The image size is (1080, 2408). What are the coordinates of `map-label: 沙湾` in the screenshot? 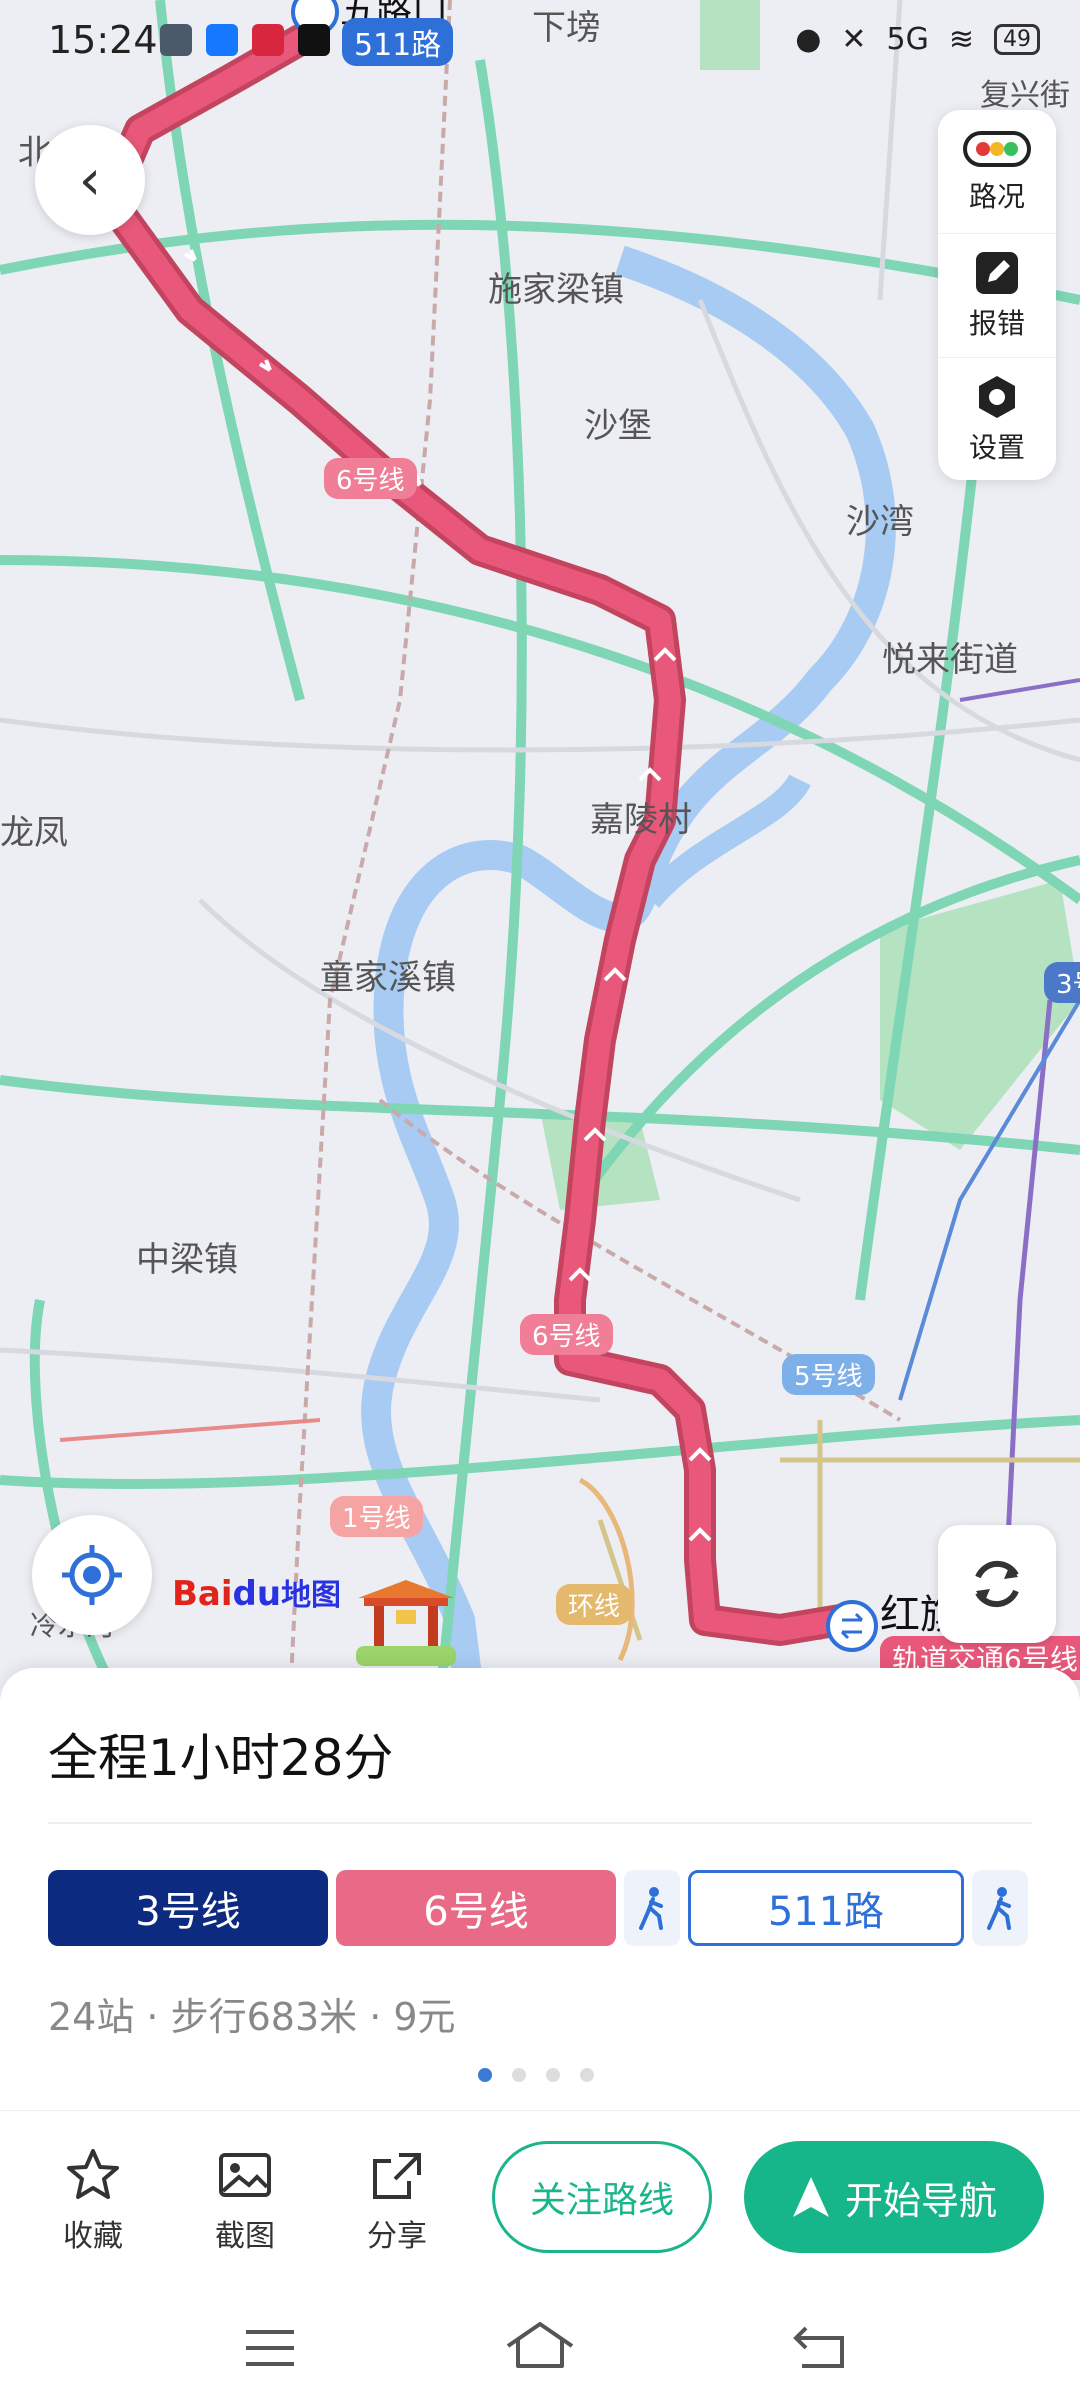 It's located at (880, 522).